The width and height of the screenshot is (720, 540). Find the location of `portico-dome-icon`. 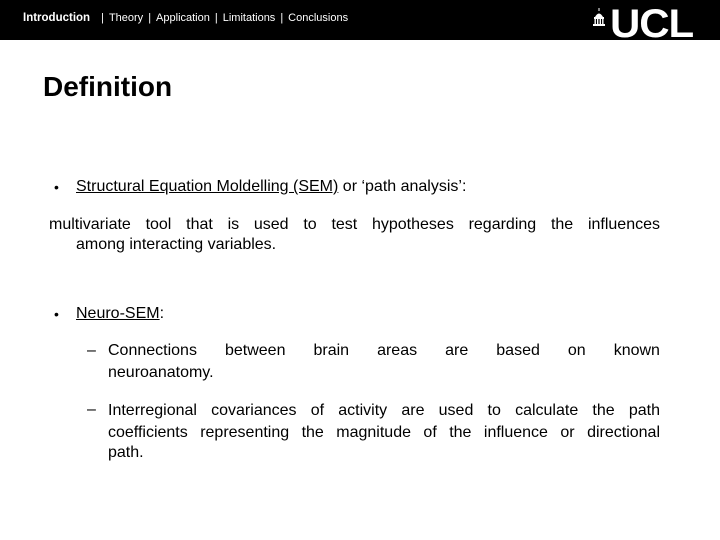

portico-dome-icon is located at coordinates (599, 17).